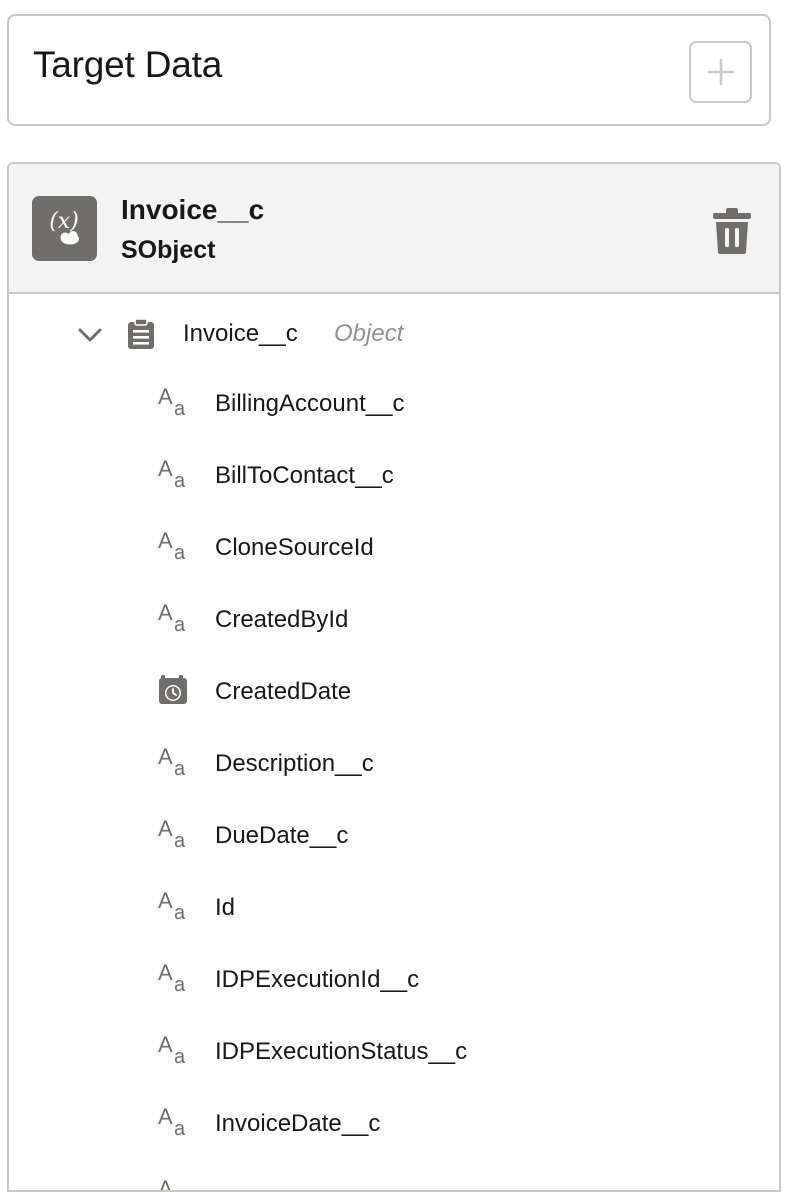  I want to click on variable-type: SObject, so click(168, 250).